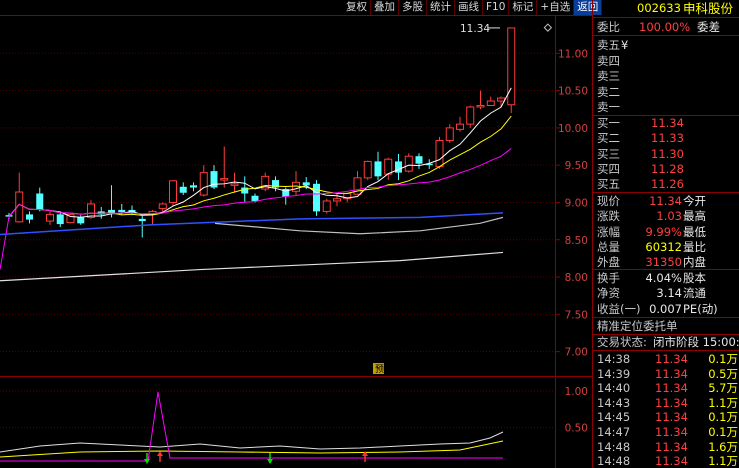 The height and width of the screenshot is (468, 739). I want to click on tick-row-6: 14:48 11.34 1.6万, so click(666, 447).